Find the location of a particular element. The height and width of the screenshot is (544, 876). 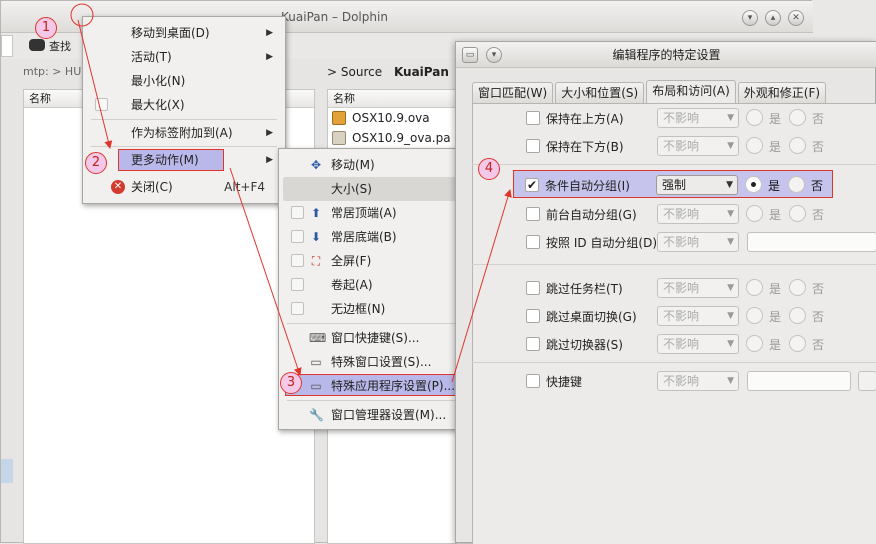

package-icon is located at coordinates (339, 118).